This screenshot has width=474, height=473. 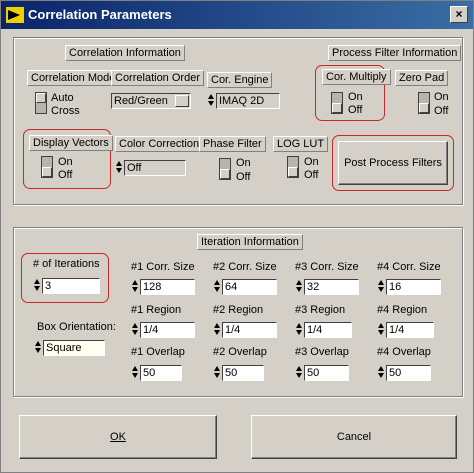 What do you see at coordinates (422, 78) in the screenshot?
I see `zero-pad-label: Zero Pad` at bounding box center [422, 78].